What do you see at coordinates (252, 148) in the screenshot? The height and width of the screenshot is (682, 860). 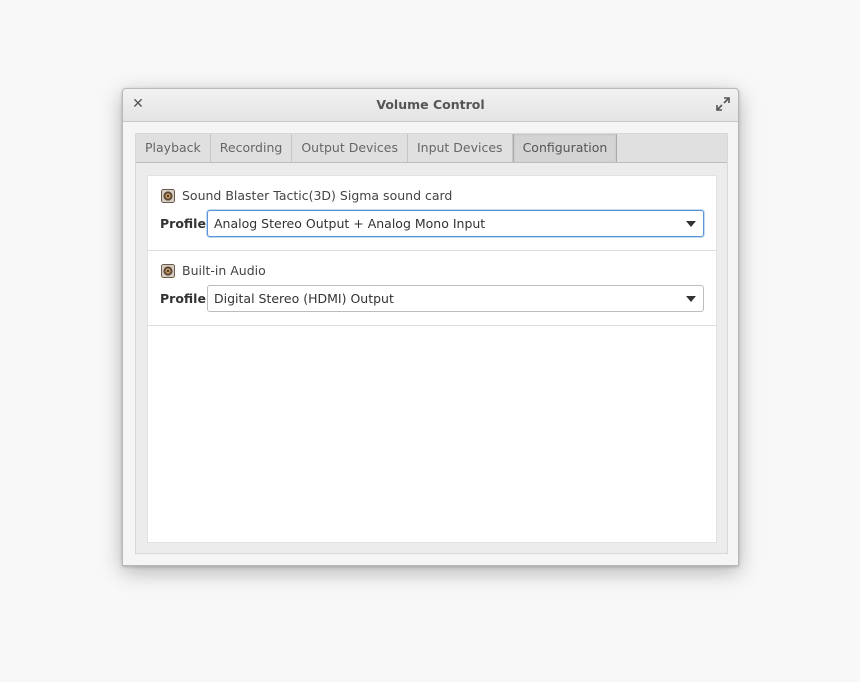 I see `tab-recording: Recording` at bounding box center [252, 148].